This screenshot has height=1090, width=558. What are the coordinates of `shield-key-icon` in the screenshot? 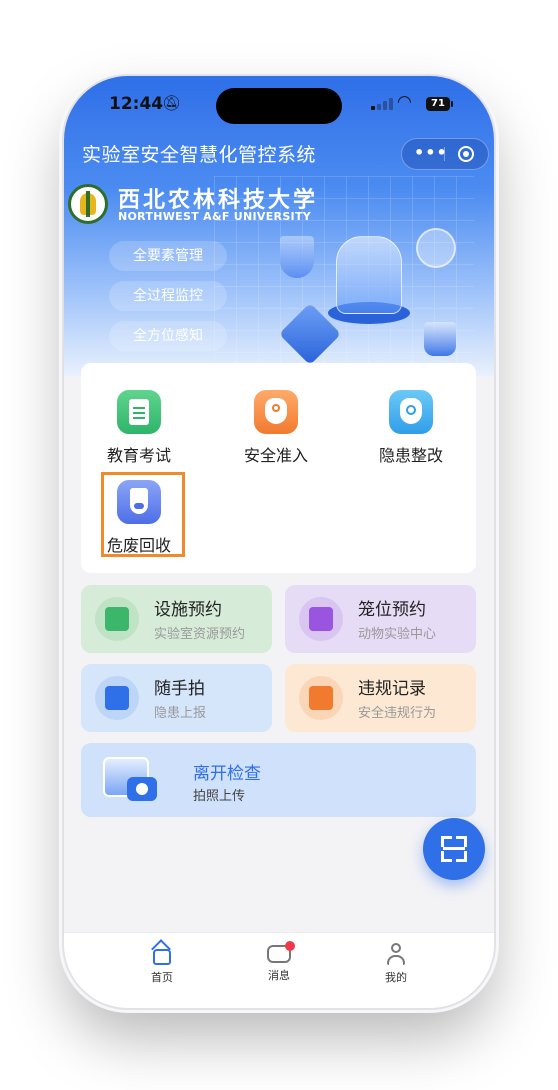 It's located at (276, 412).